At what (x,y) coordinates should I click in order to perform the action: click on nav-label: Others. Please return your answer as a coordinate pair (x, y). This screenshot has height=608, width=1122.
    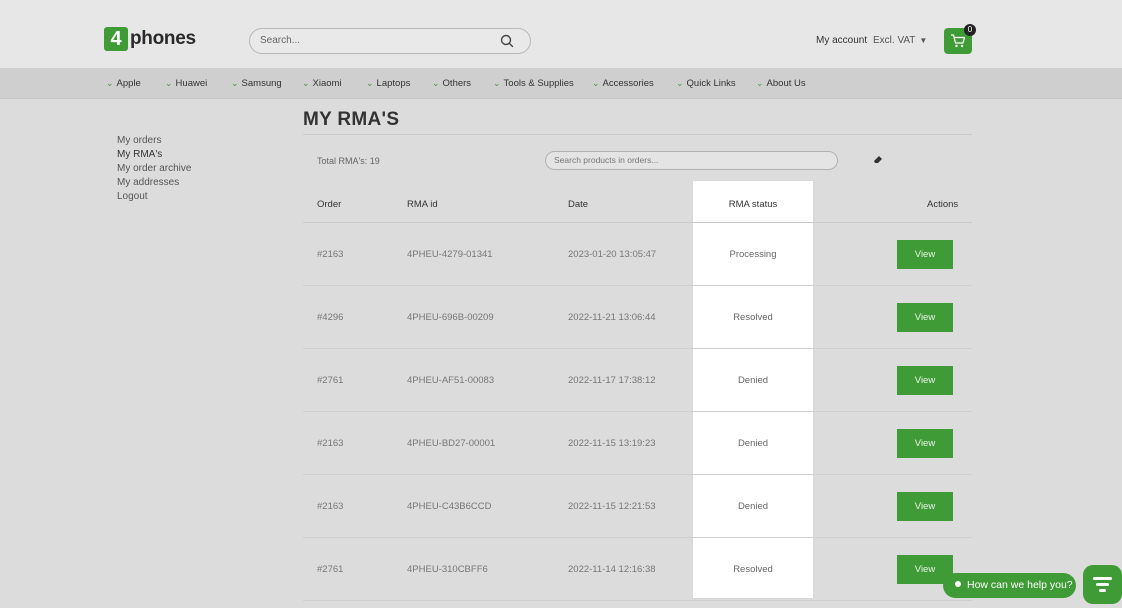
    Looking at the image, I should click on (457, 83).